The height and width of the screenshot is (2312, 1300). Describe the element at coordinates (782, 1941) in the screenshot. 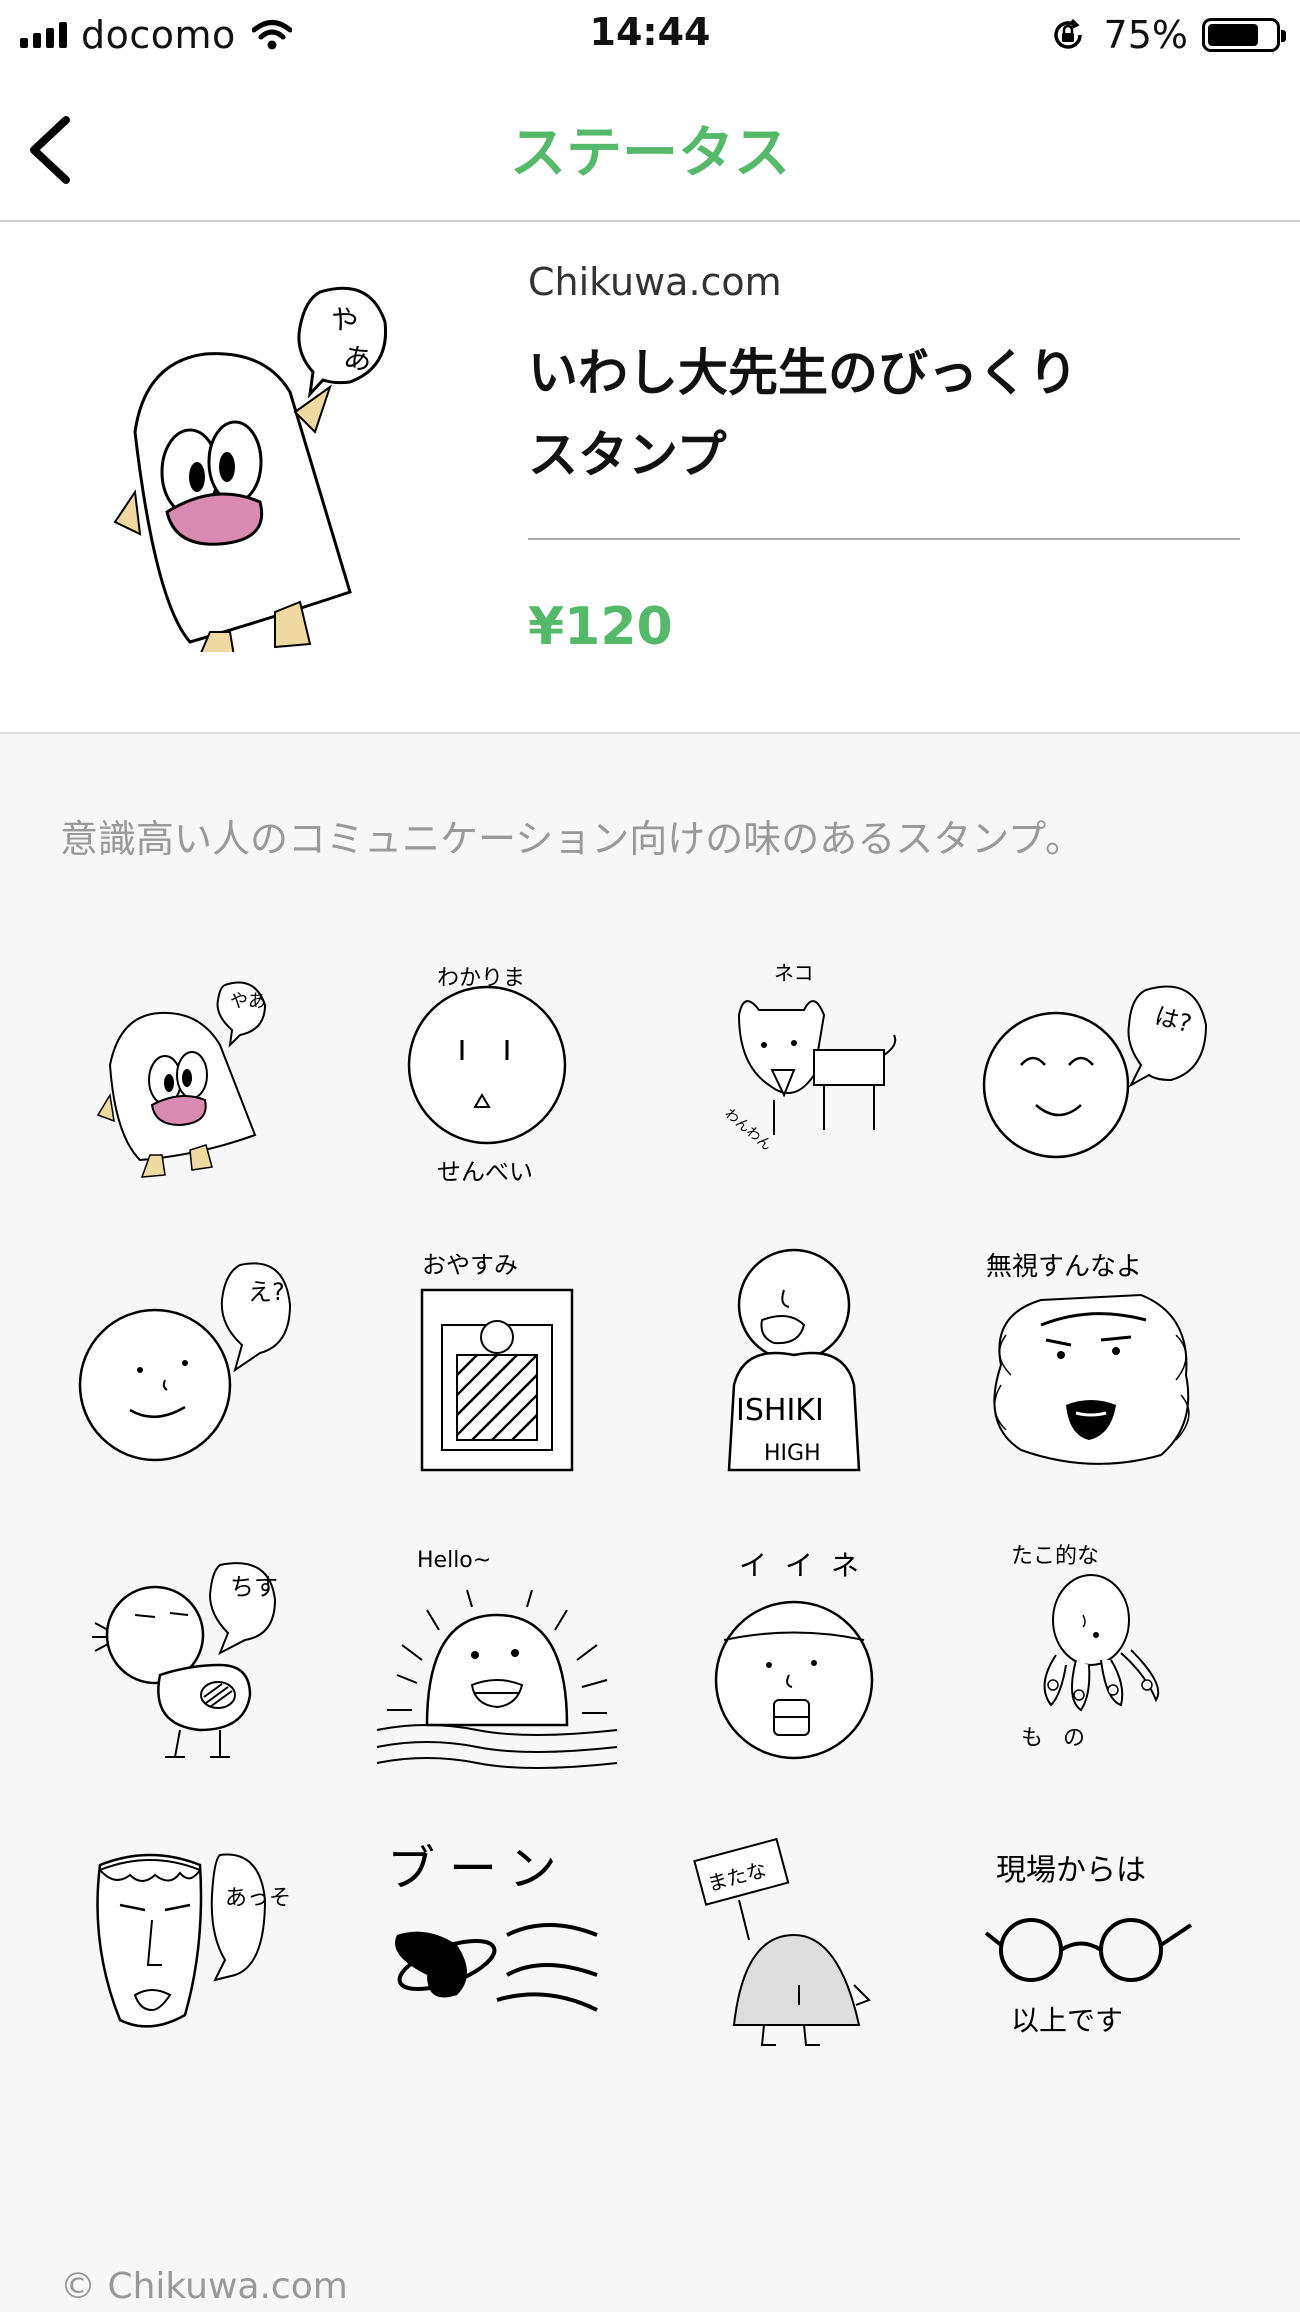

I see `matana-sticker-icon: またな` at that location.